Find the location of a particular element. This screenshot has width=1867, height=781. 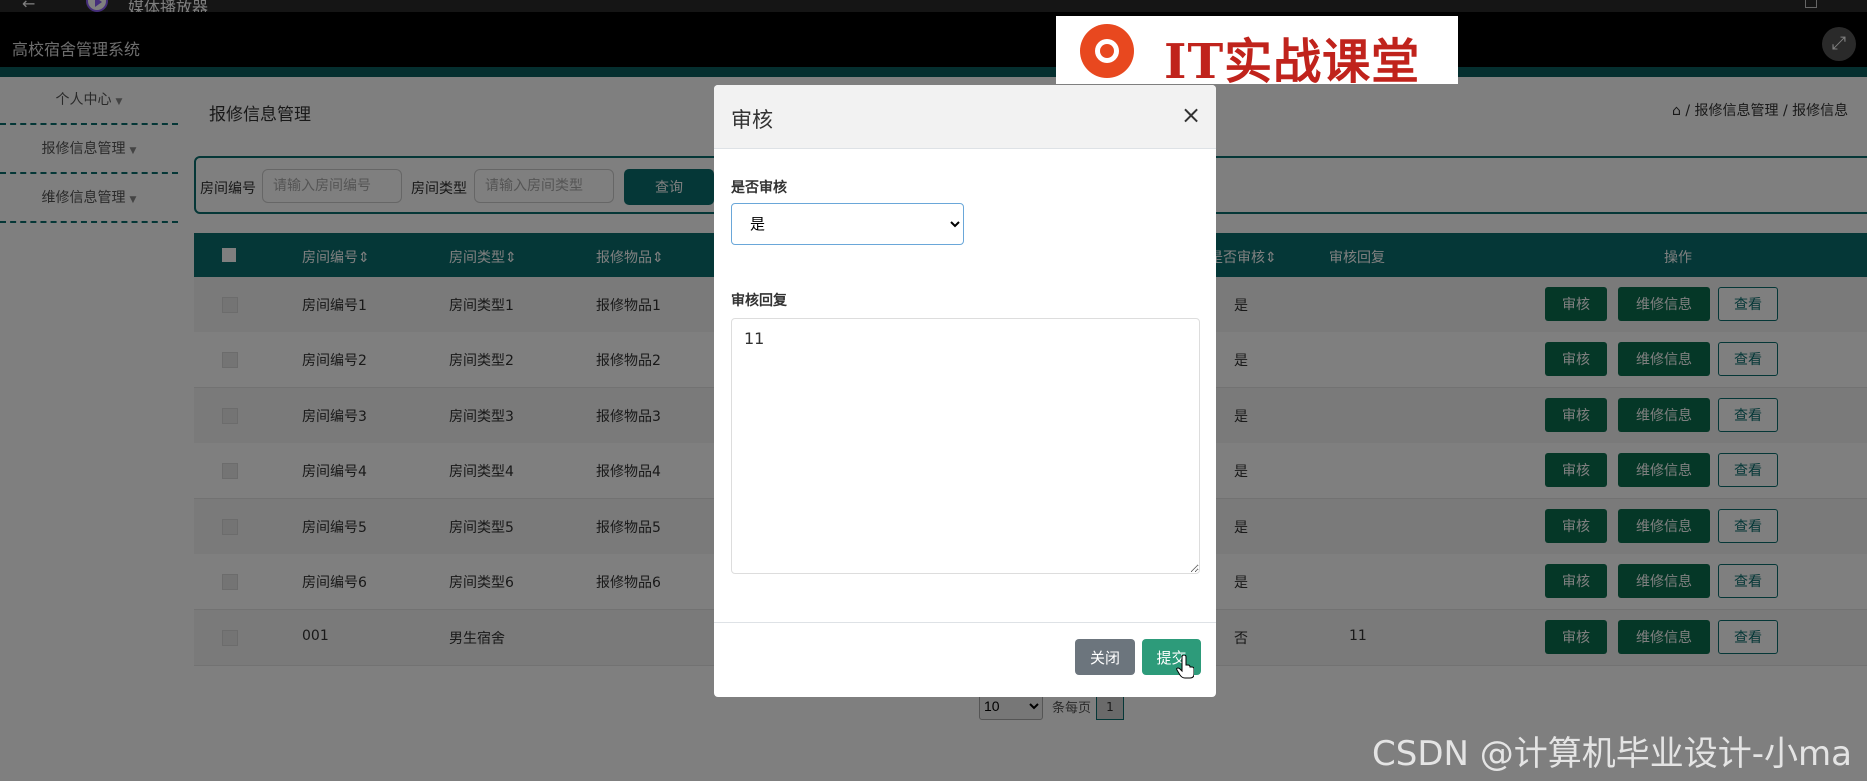

reply-textarea: 11 is located at coordinates (965, 446).